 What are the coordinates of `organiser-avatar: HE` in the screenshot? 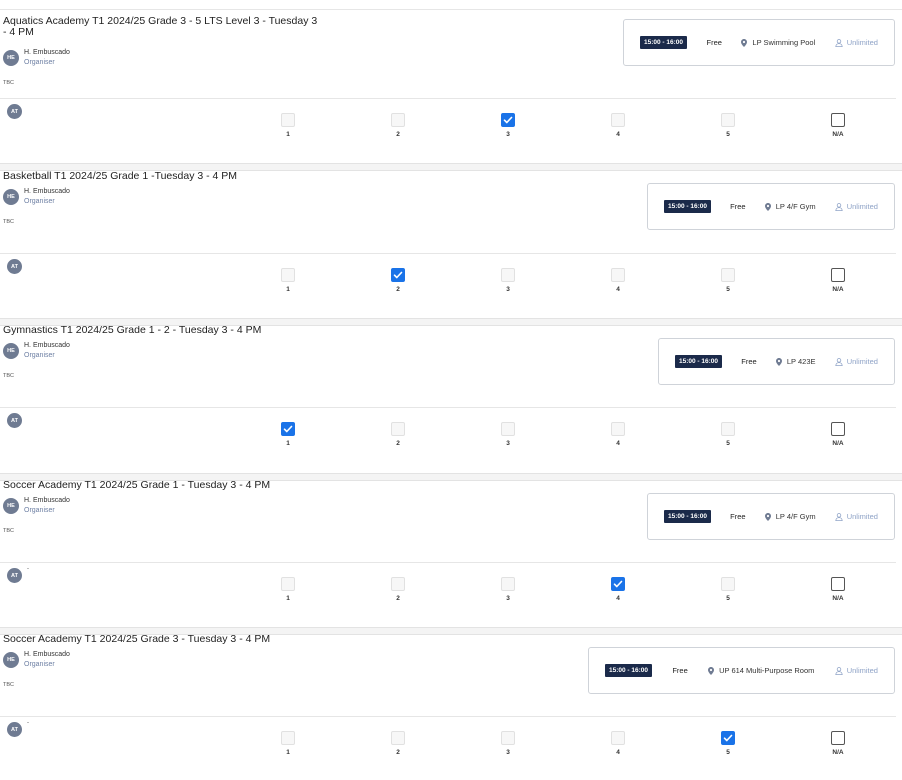 It's located at (11, 197).